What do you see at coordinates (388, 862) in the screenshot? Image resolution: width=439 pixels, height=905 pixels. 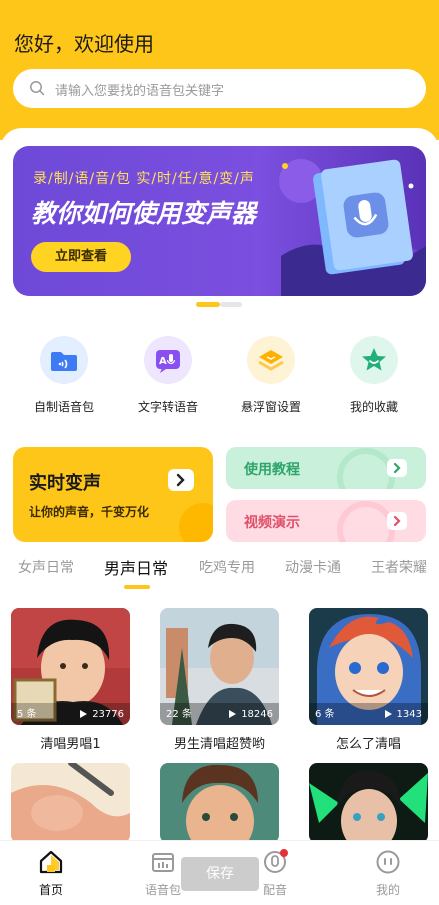 I see `profile-icon` at bounding box center [388, 862].